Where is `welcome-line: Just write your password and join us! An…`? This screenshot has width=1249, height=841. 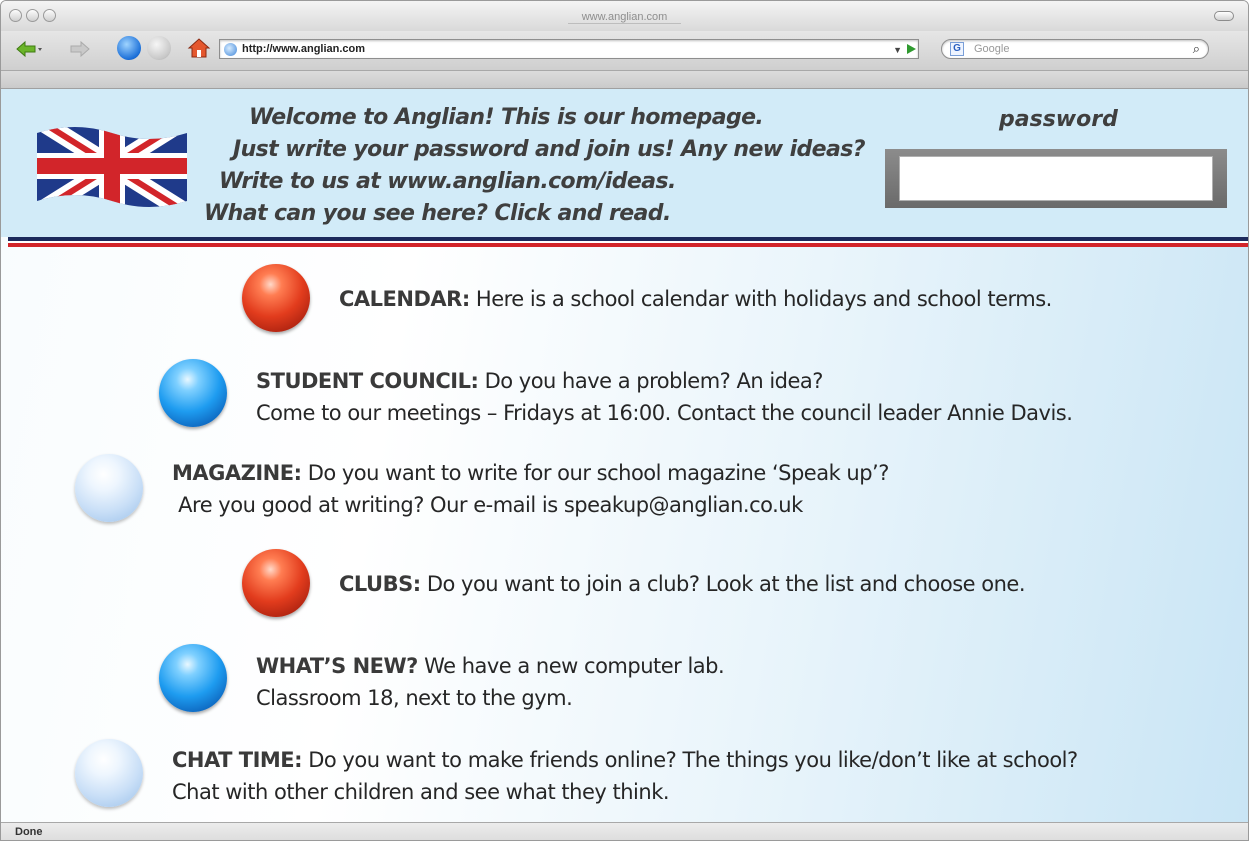
welcome-line: Just write your password and join us! An… is located at coordinates (549, 149).